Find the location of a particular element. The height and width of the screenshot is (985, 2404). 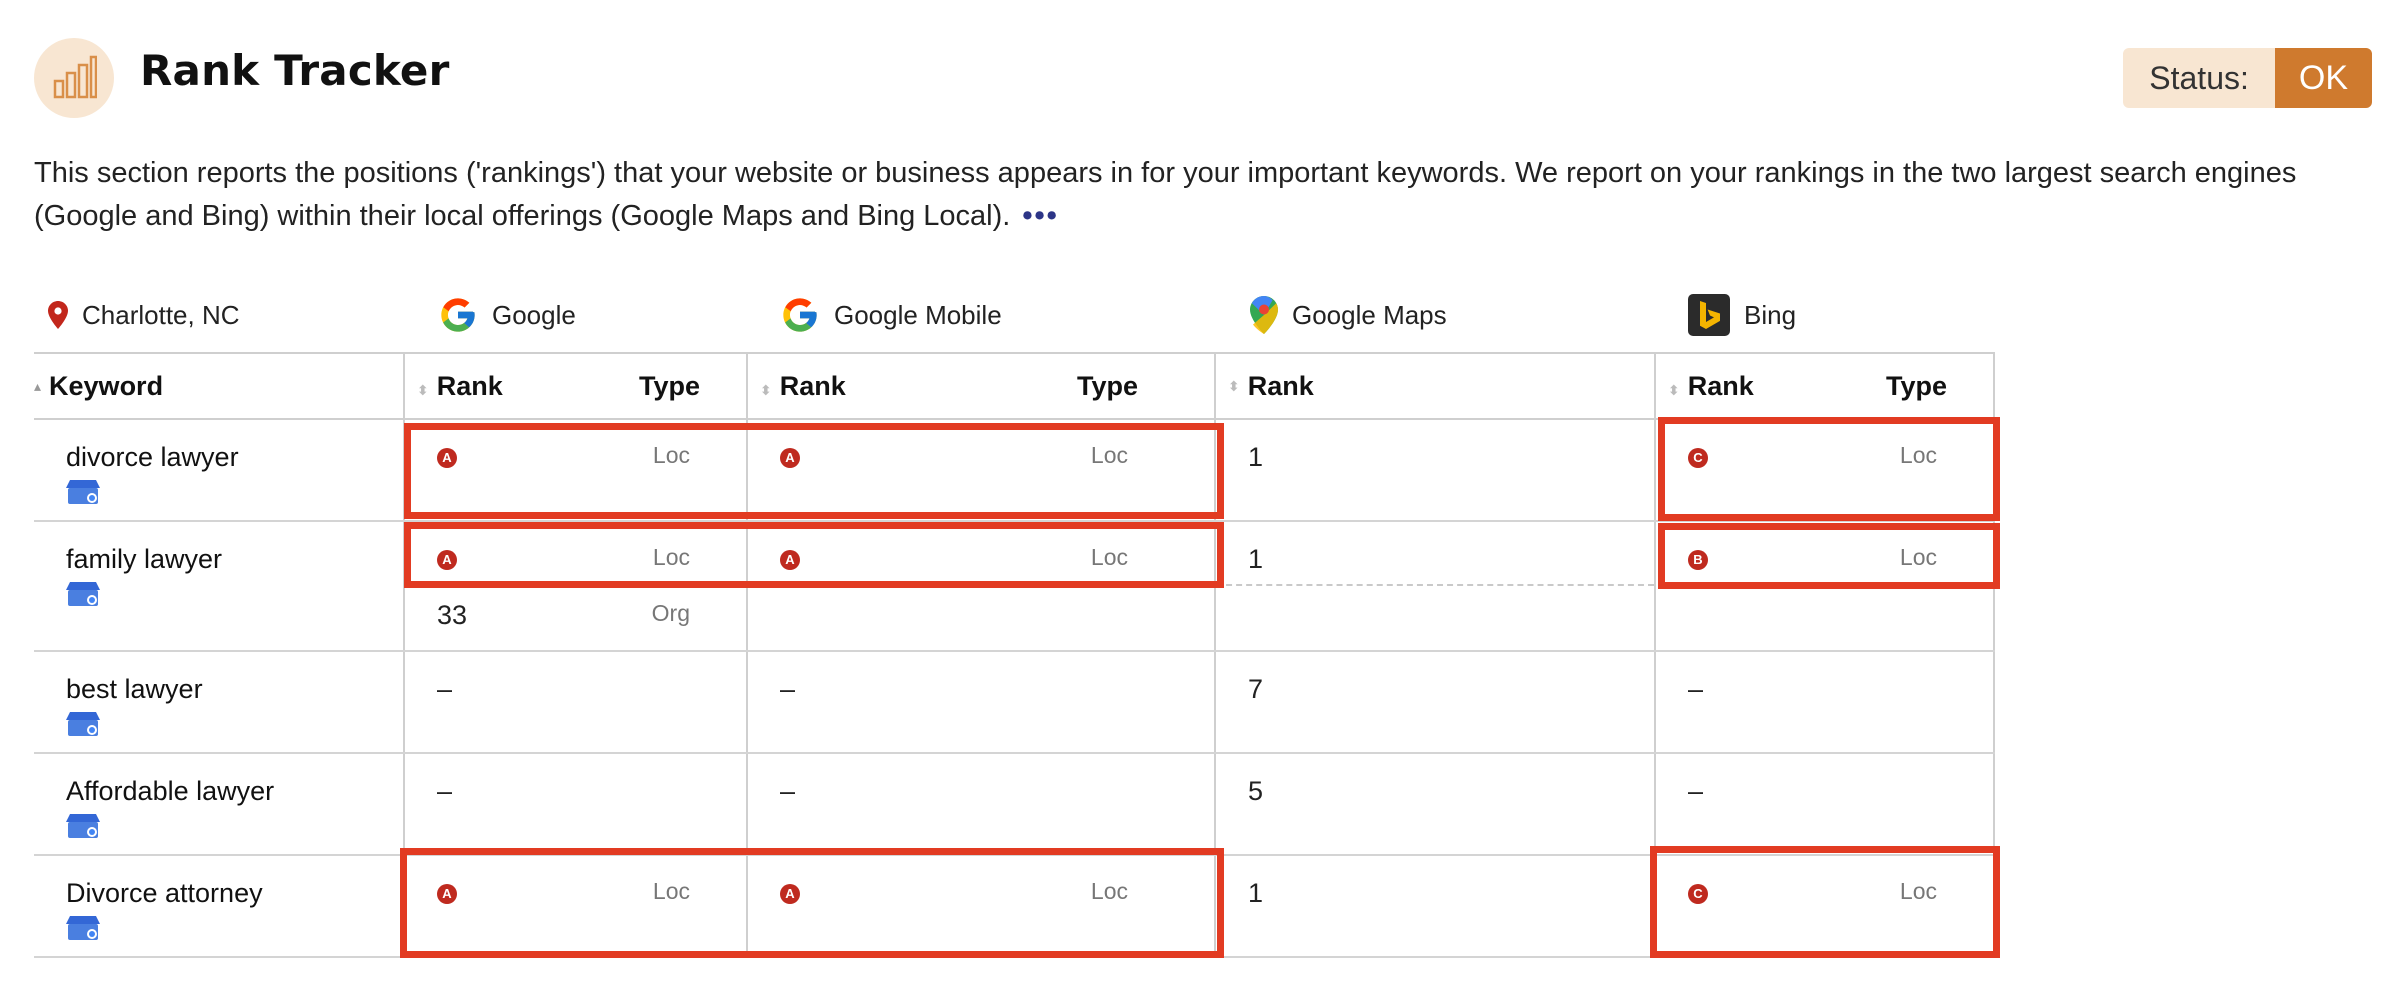

bing-icon is located at coordinates (1709, 315).